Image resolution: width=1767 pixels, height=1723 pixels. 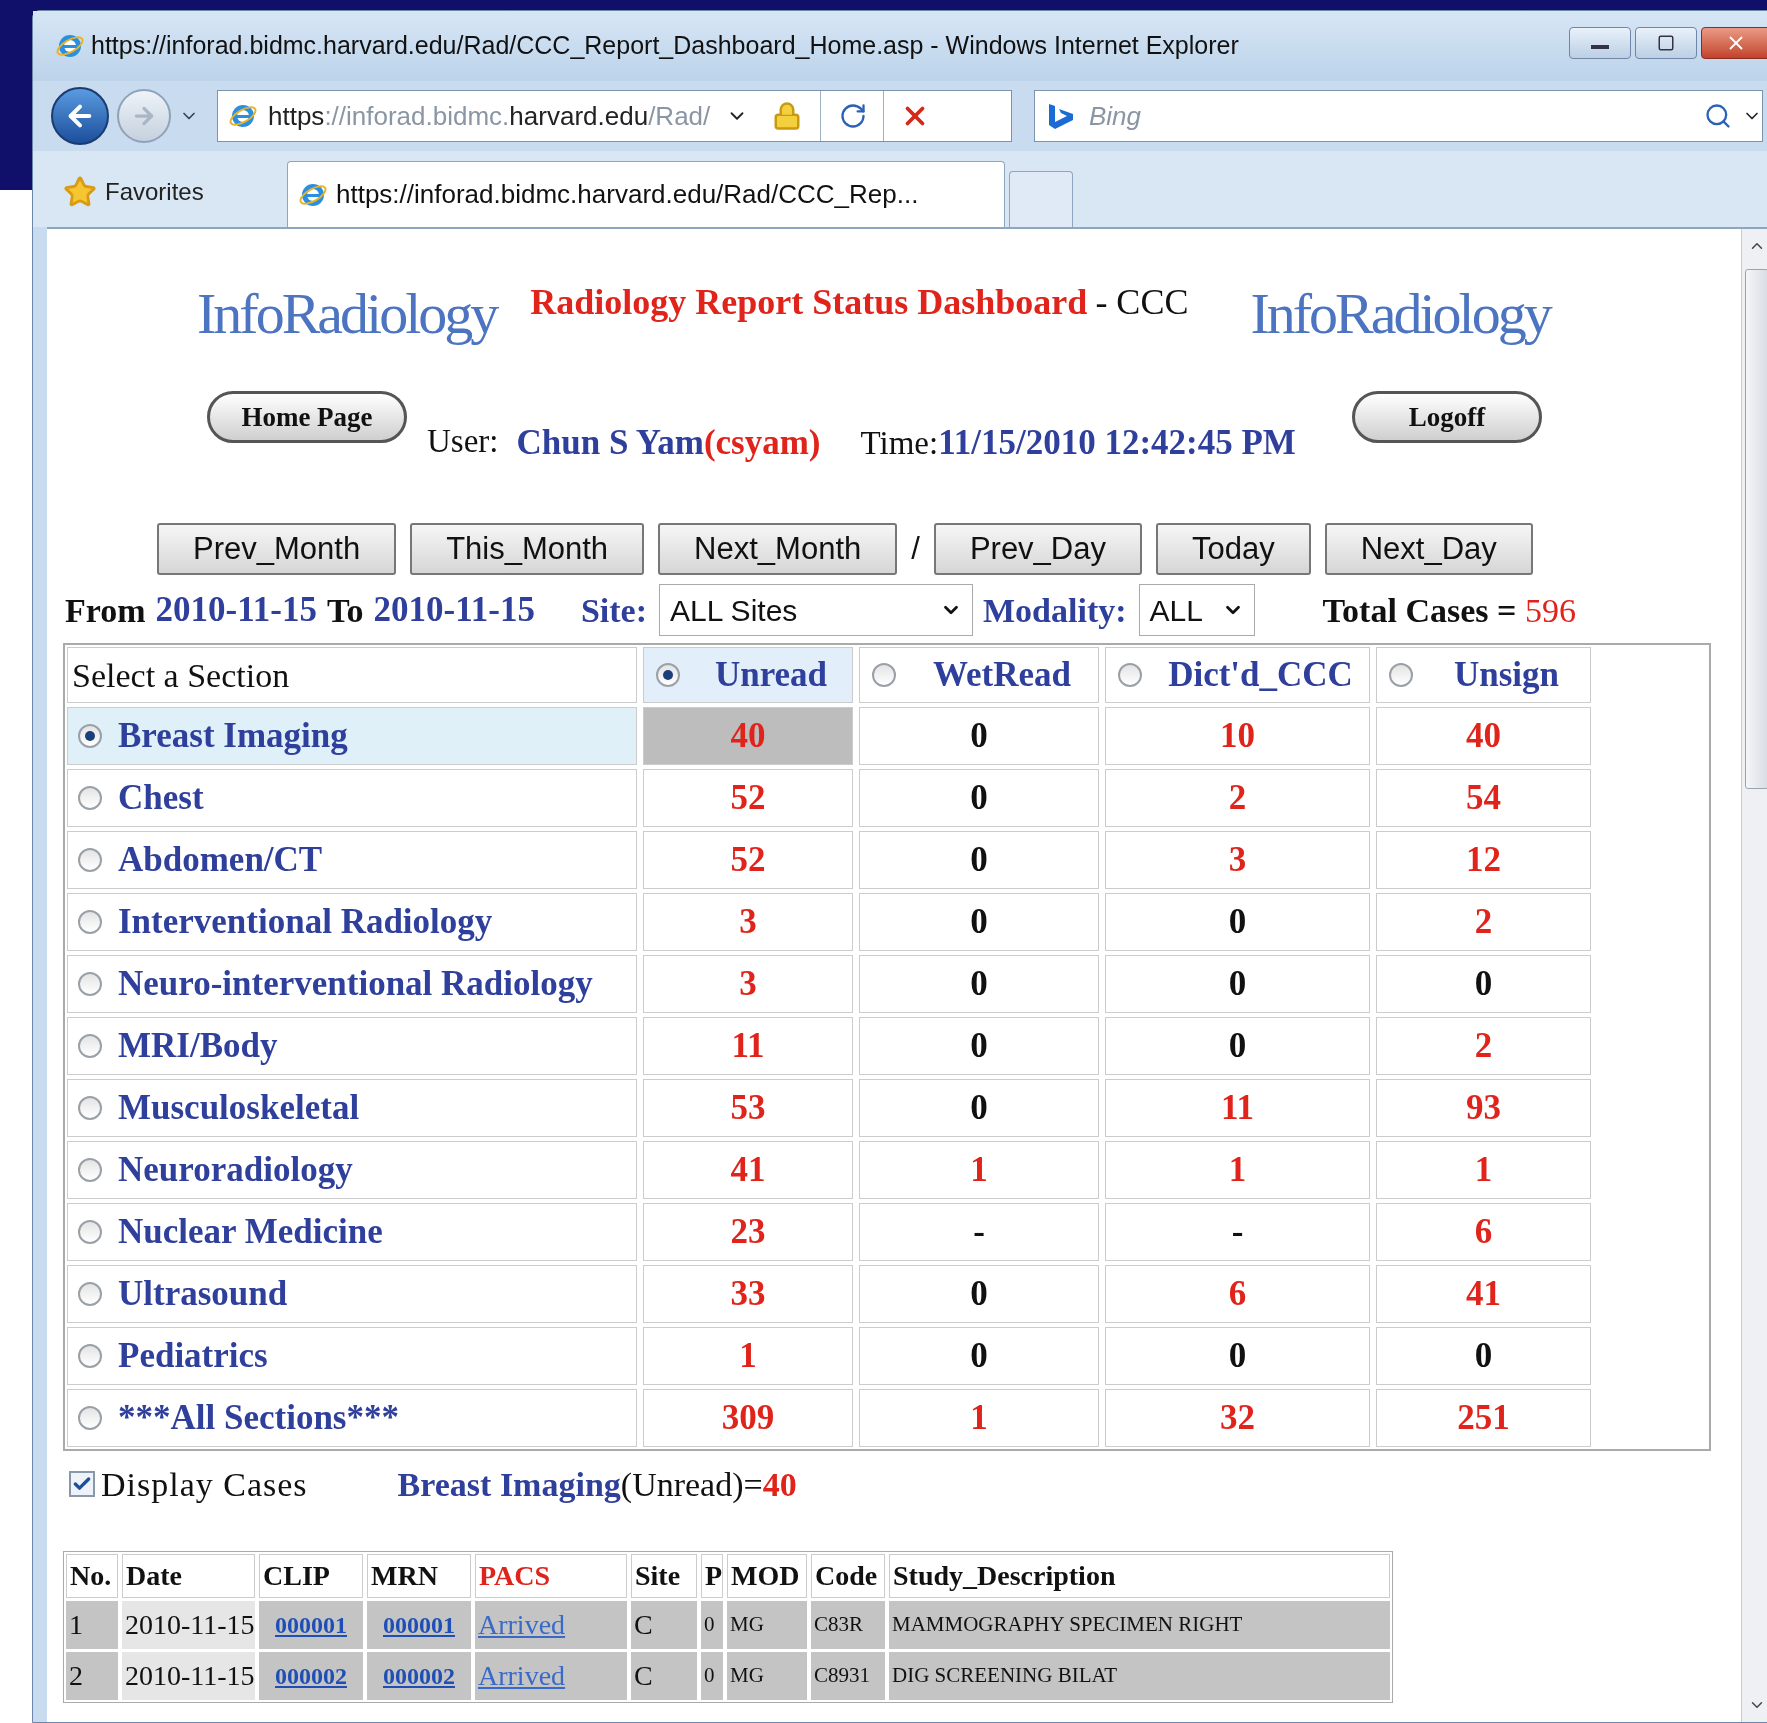 What do you see at coordinates (489, 116) in the screenshot?
I see `address-url: https://inforad.bidmc.harvard.edu/Rad/` at bounding box center [489, 116].